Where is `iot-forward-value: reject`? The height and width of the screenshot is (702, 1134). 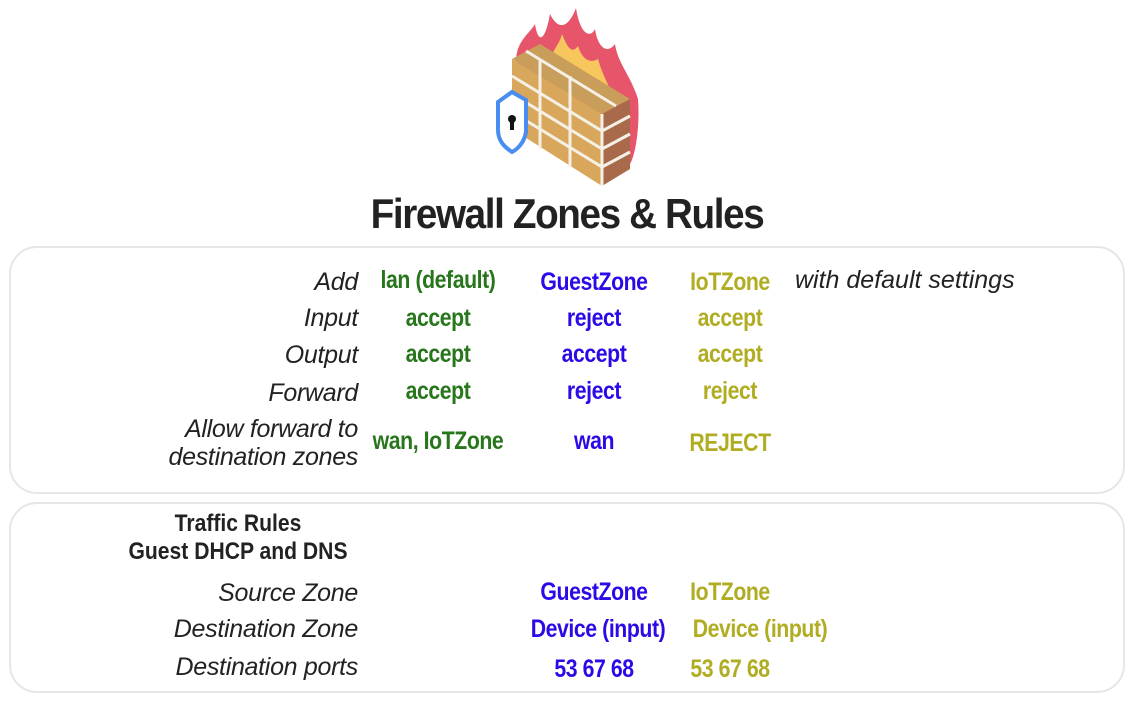
iot-forward-value: reject is located at coordinates (730, 391).